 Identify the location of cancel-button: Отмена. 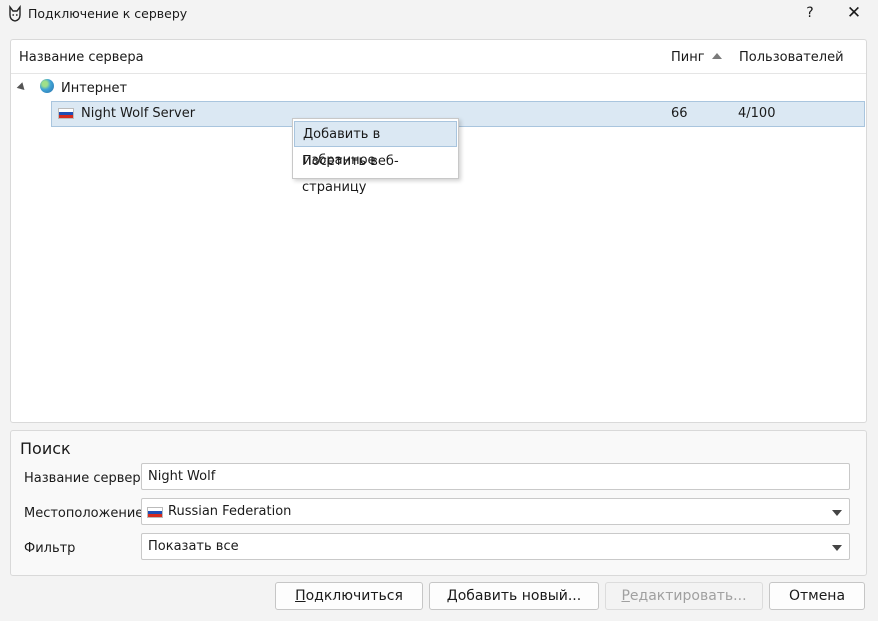
(817, 596).